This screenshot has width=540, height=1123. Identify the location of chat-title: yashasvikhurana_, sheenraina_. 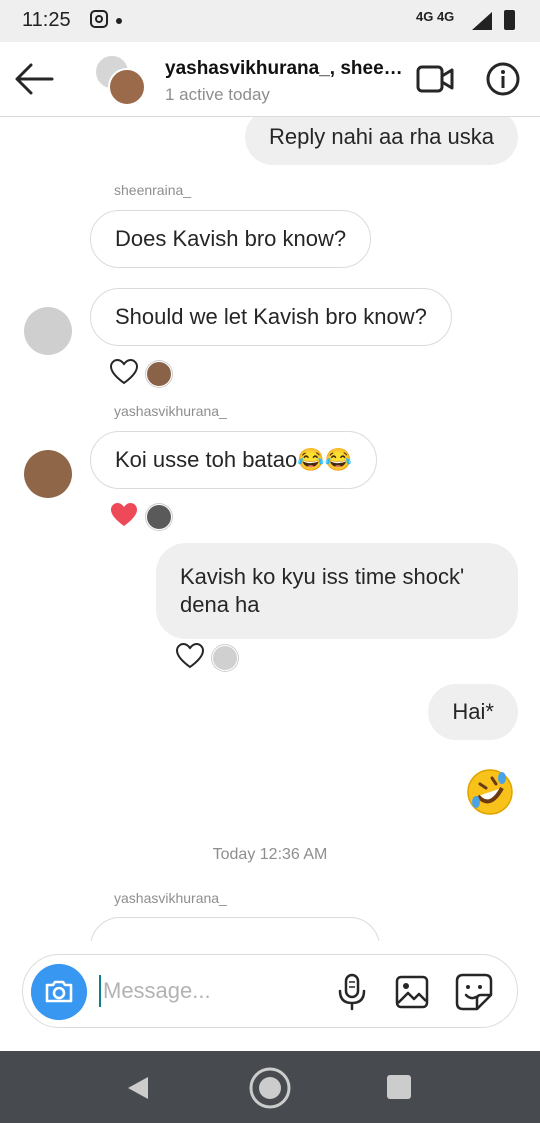
(285, 69).